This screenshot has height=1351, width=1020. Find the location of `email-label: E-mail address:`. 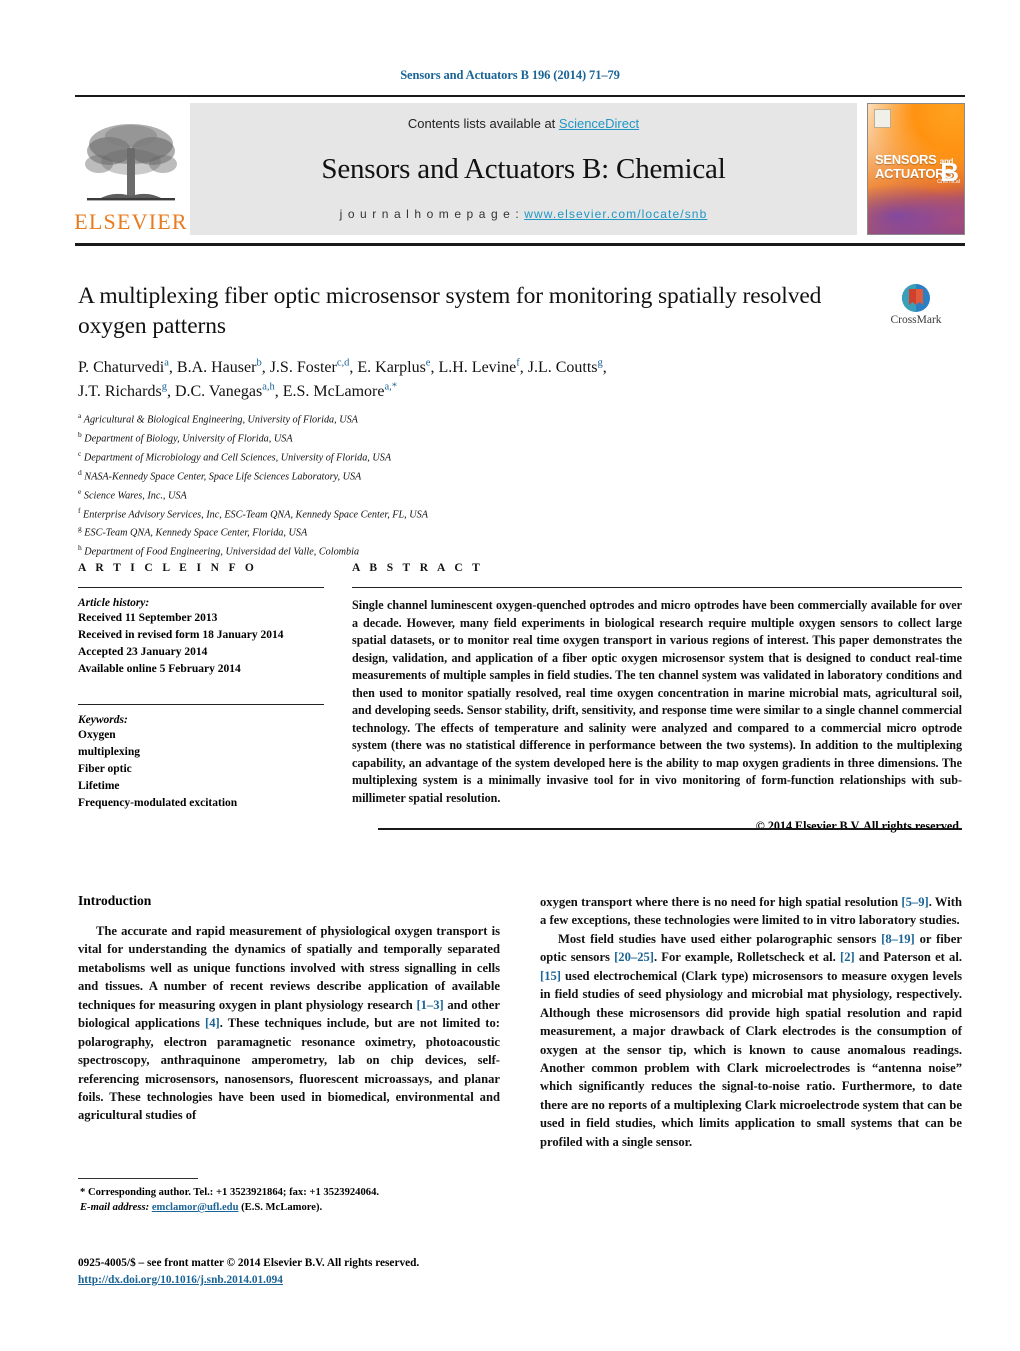

email-label: E-mail address: is located at coordinates (115, 1208).